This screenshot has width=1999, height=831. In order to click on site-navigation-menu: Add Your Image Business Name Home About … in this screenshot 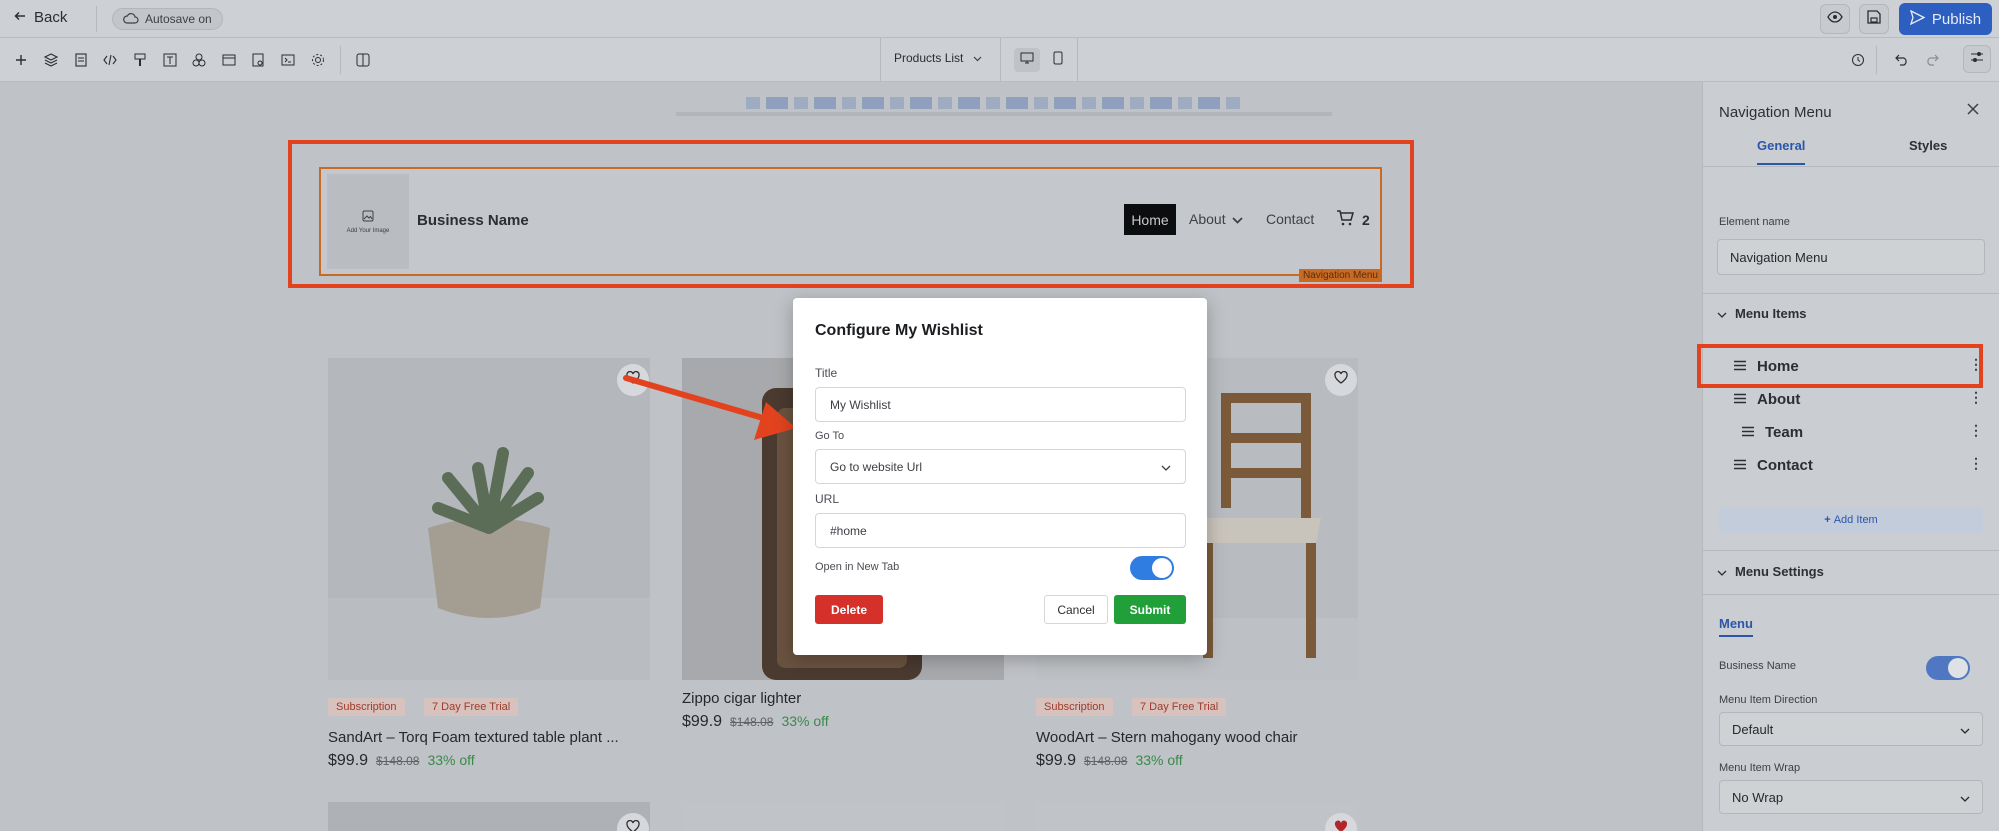, I will do `click(850, 224)`.